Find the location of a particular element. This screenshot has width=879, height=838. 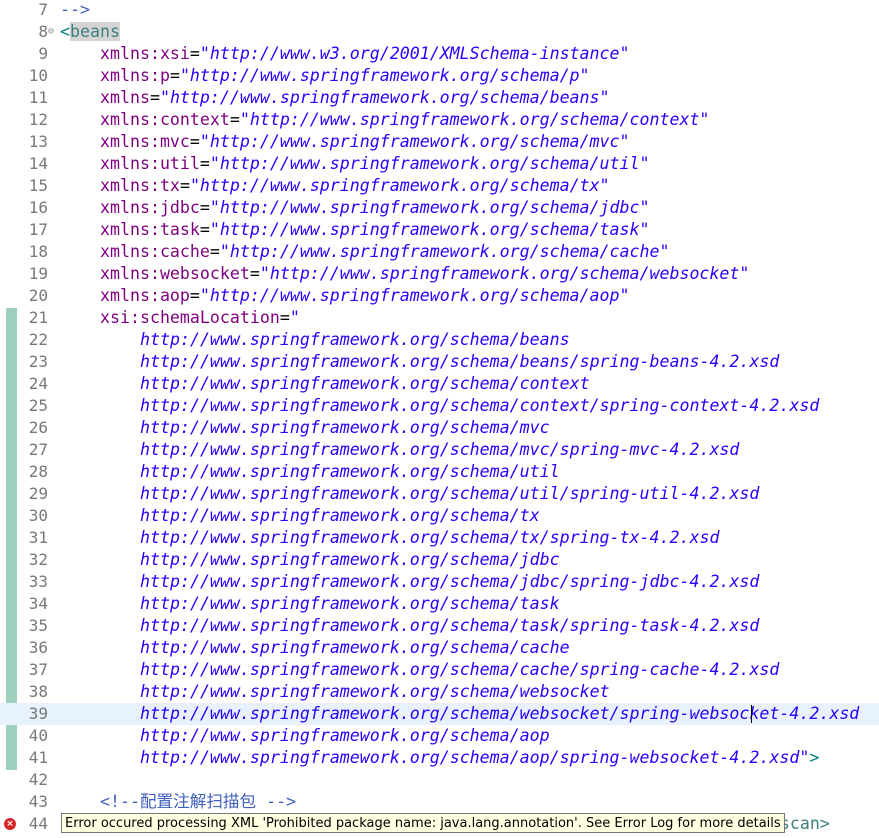

fold-collapse-icon: ⊖ is located at coordinates (51, 32).